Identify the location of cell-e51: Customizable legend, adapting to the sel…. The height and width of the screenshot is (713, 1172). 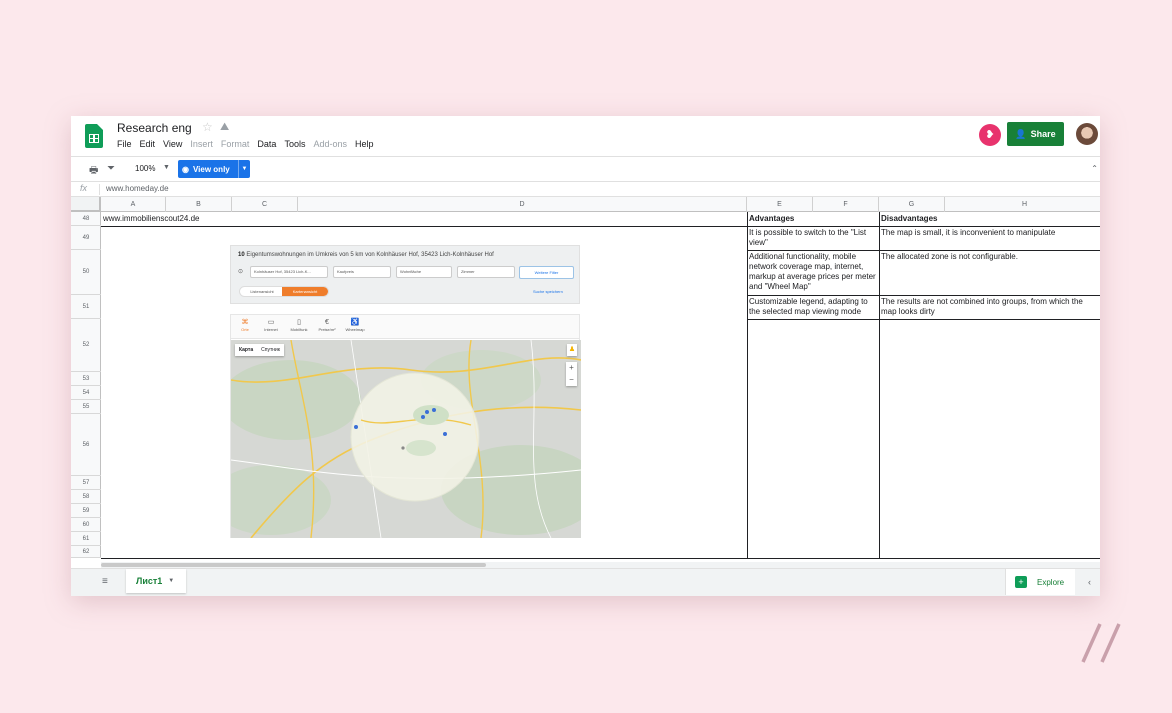
(813, 307).